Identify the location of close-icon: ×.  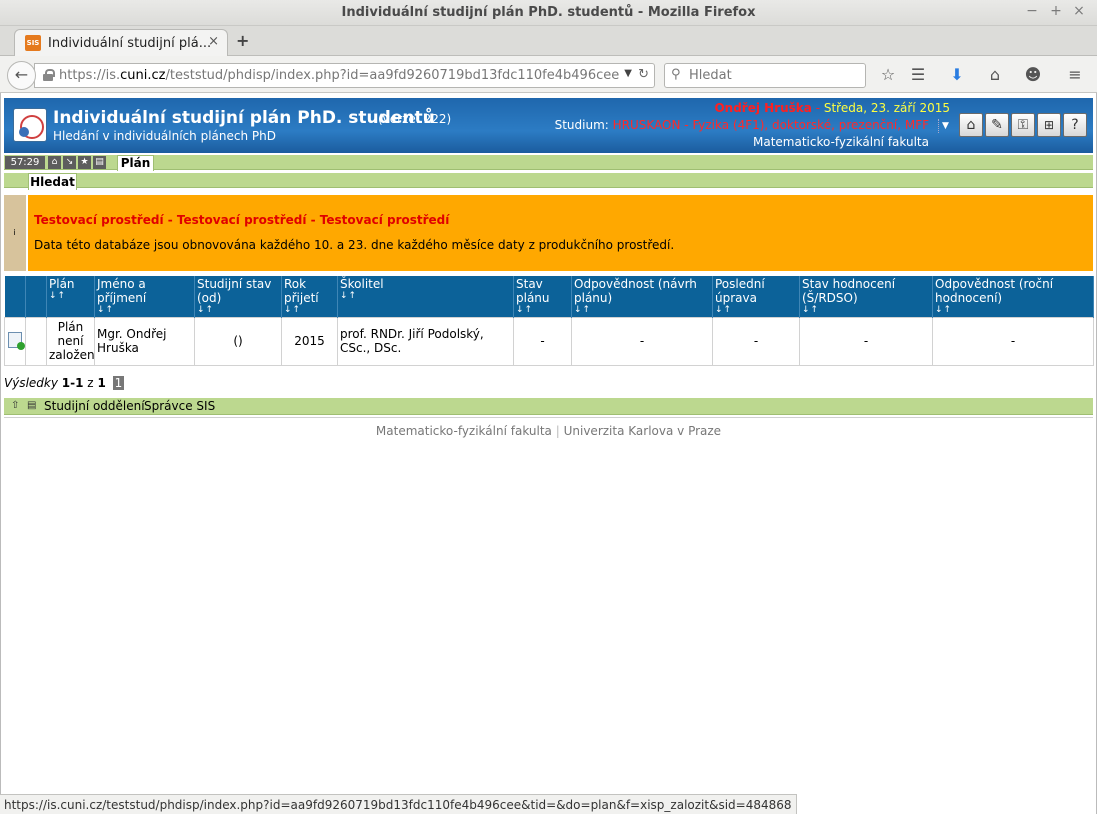
(1079, 11).